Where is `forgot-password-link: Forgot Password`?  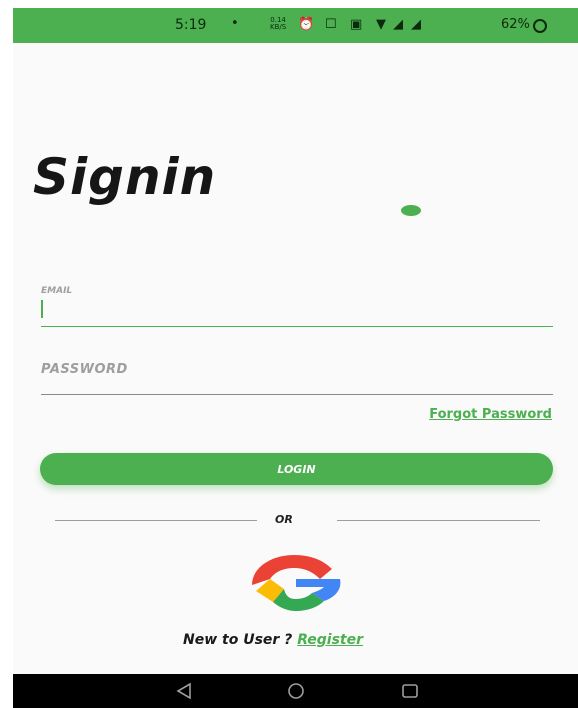 forgot-password-link: Forgot Password is located at coordinates (490, 414).